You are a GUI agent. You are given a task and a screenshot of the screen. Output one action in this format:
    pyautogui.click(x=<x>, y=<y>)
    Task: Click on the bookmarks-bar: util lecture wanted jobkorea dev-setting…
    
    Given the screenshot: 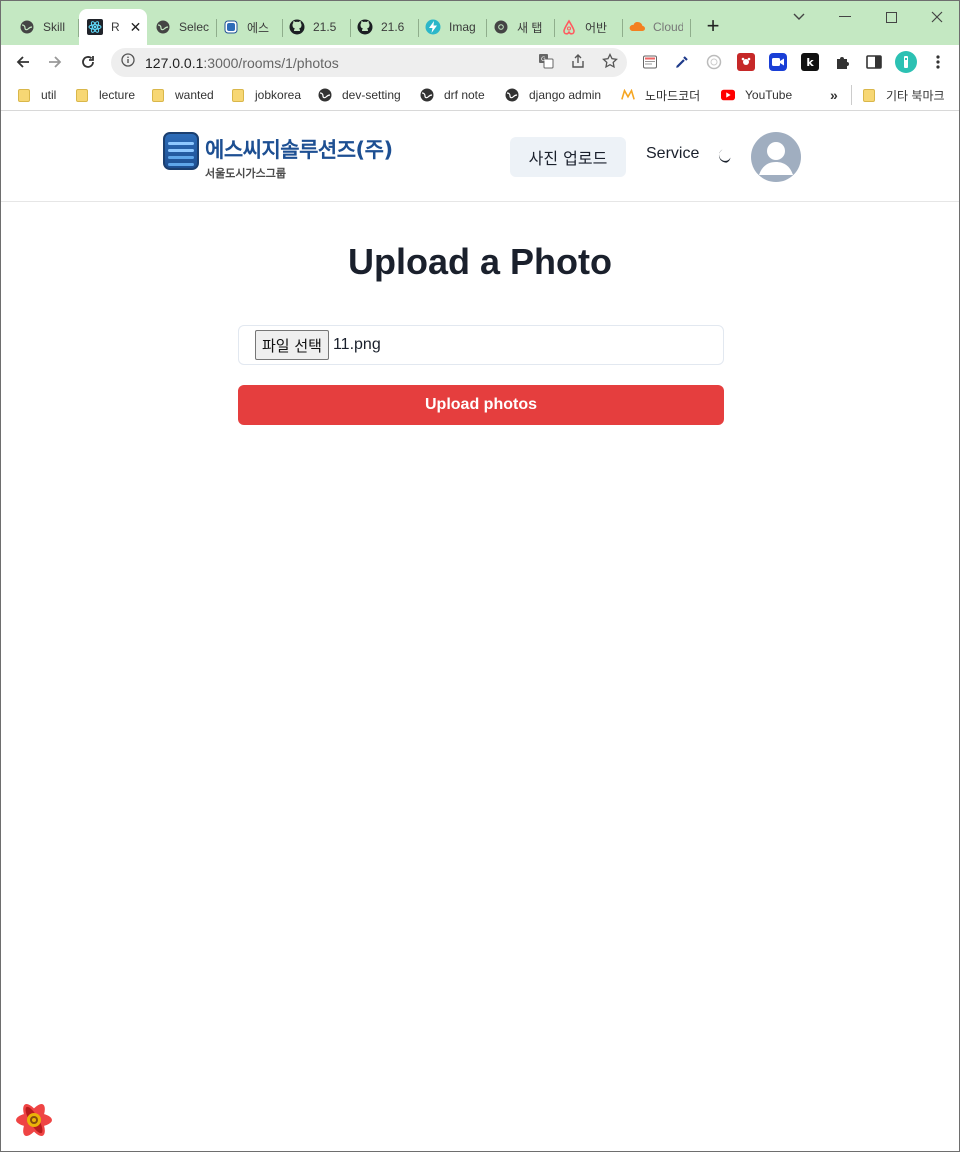 What is the action you would take?
    pyautogui.click(x=480, y=95)
    